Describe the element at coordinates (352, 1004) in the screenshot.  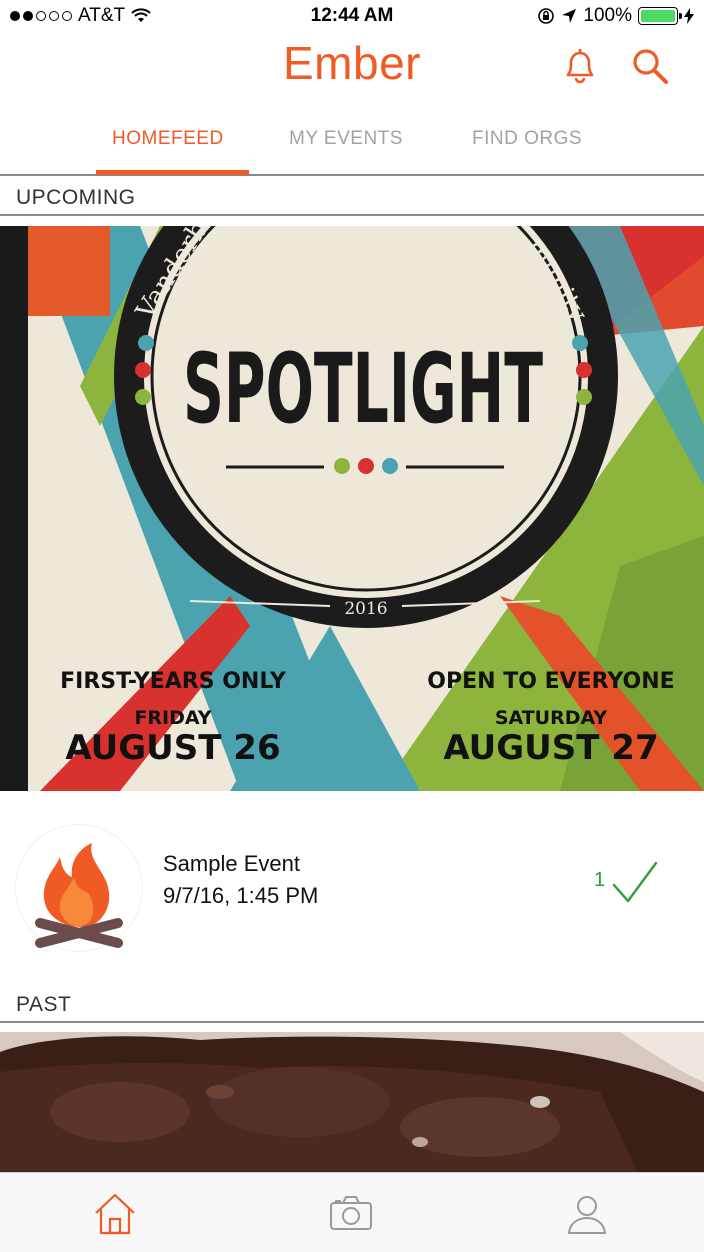
I see `past-section-header: PAST` at that location.